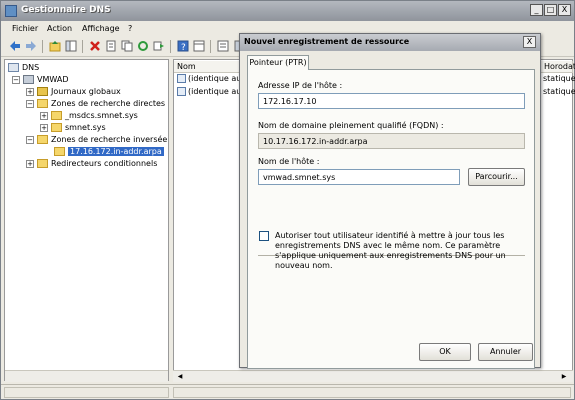 This screenshot has width=575, height=400. I want to click on back-arrow-icon, so click(15, 46).